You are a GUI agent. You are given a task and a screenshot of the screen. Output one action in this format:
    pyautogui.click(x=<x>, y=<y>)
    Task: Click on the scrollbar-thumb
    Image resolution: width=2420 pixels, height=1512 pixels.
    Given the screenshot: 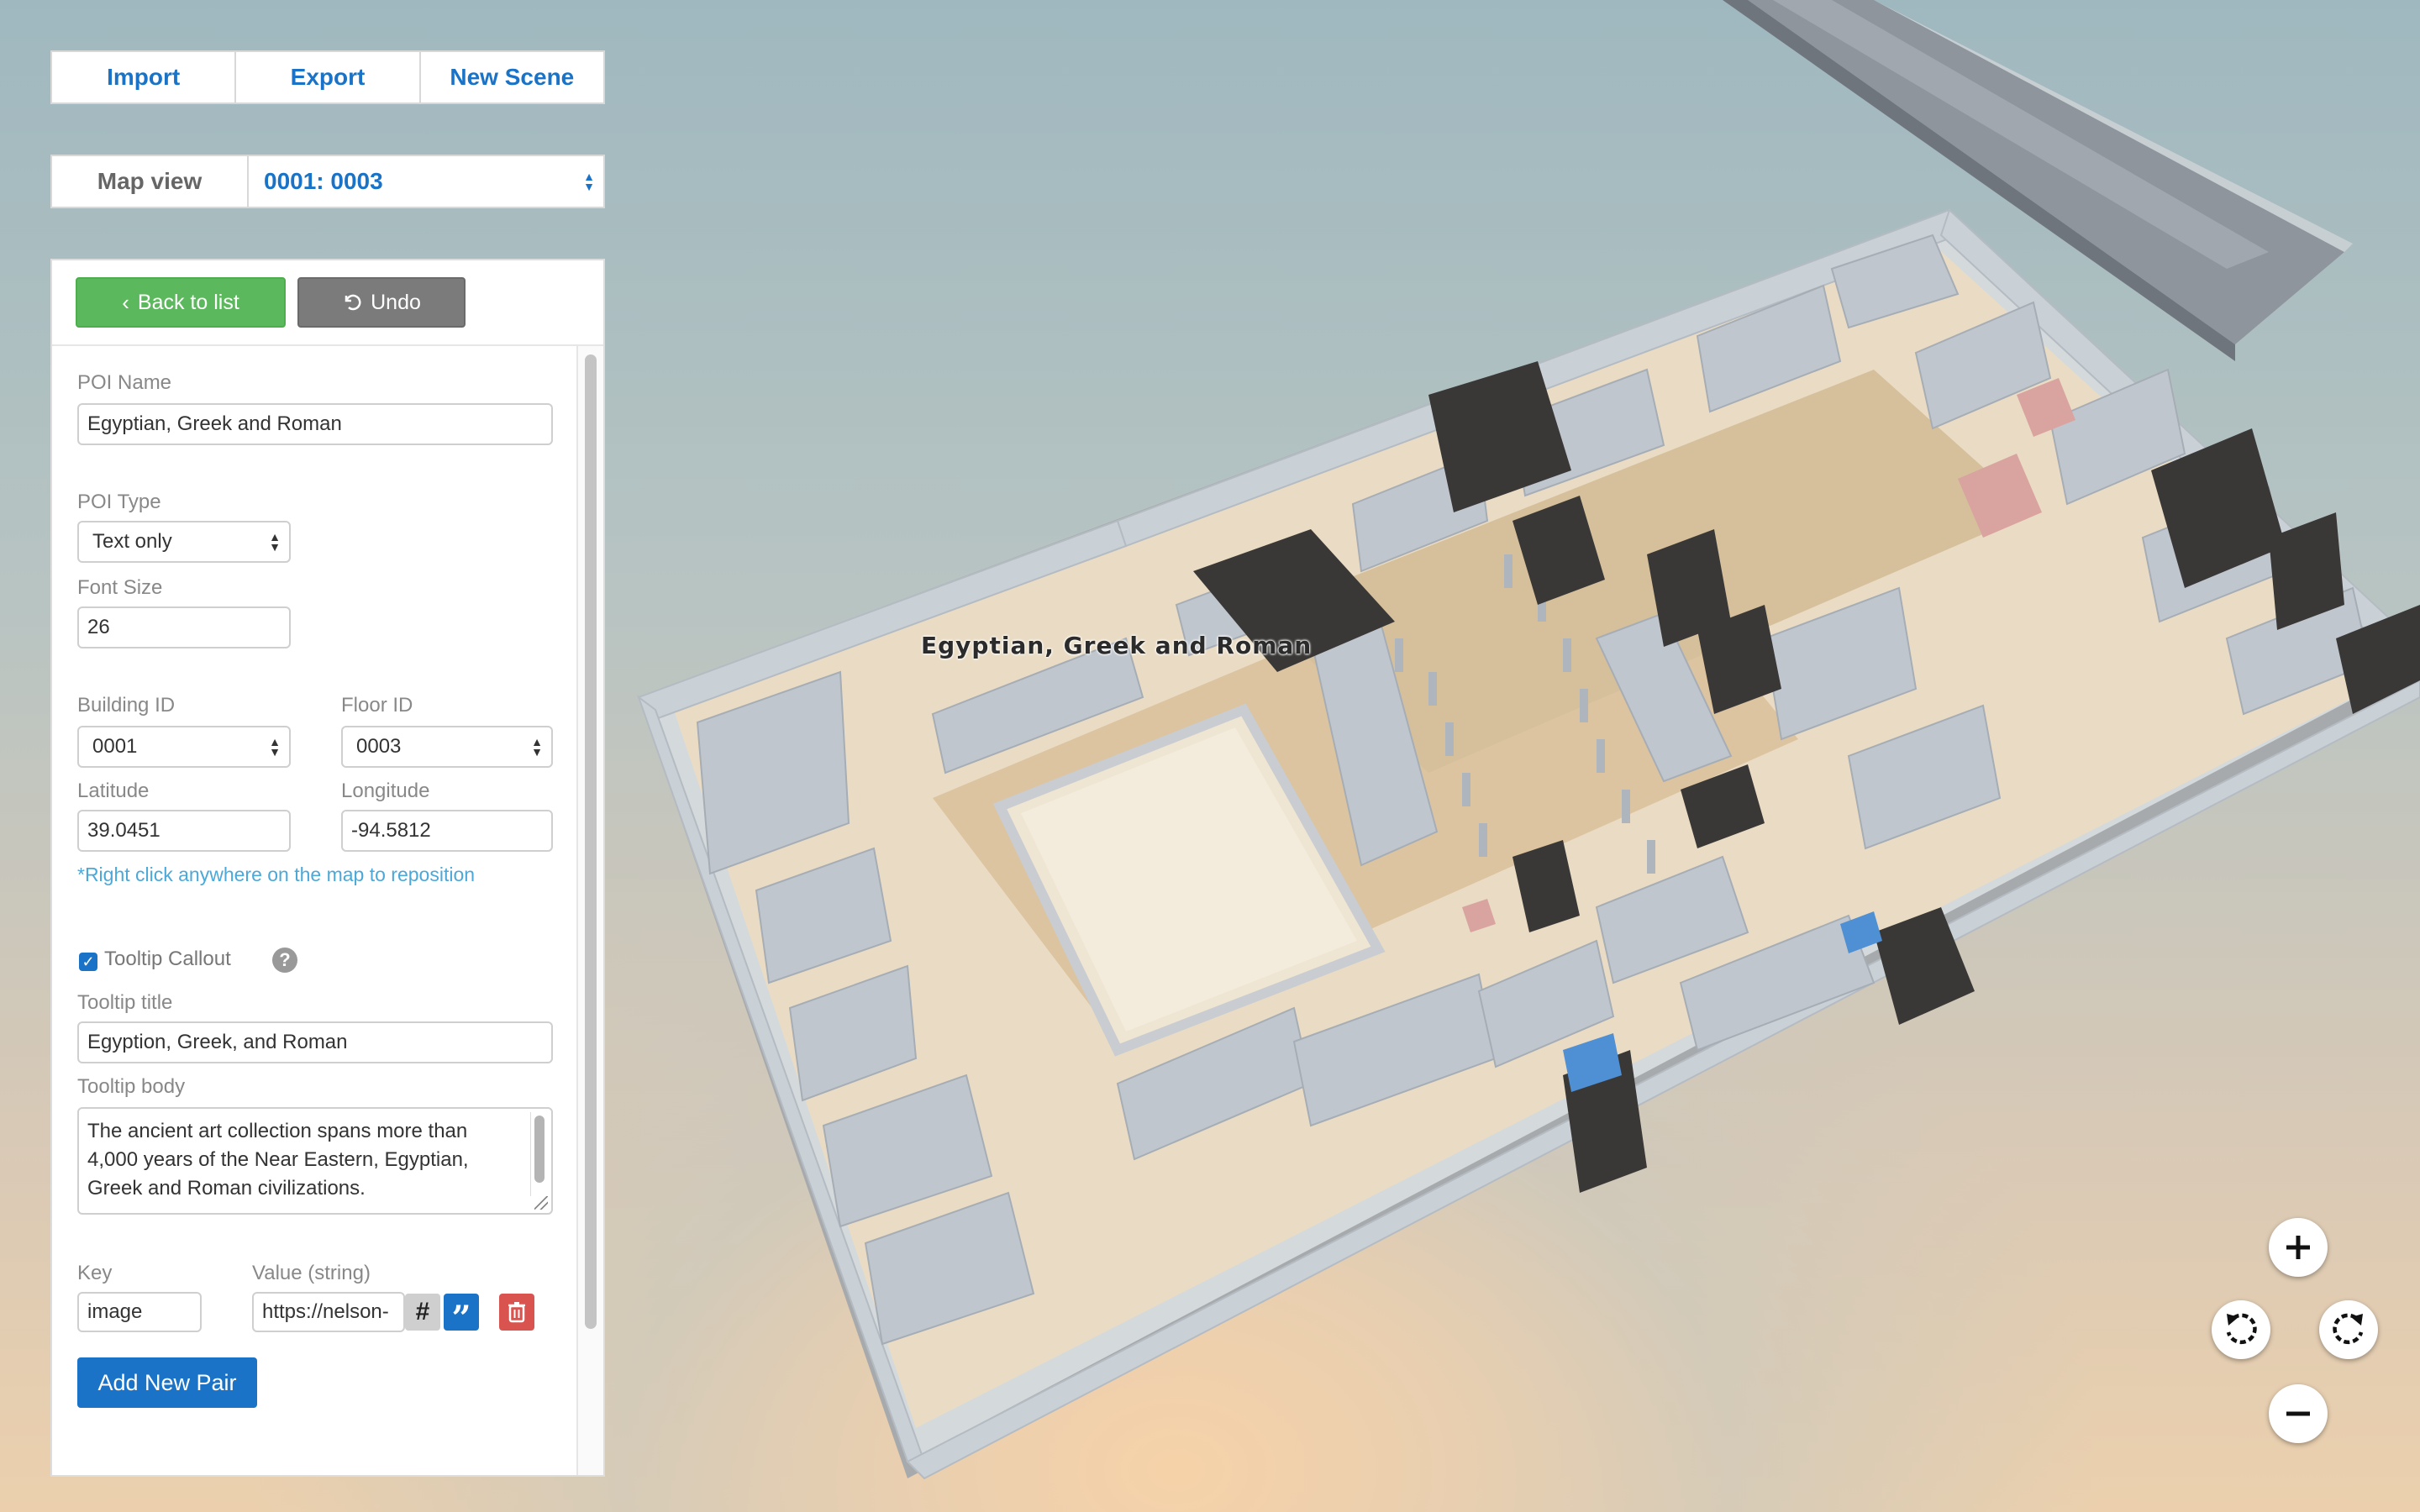 What is the action you would take?
    pyautogui.click(x=591, y=841)
    